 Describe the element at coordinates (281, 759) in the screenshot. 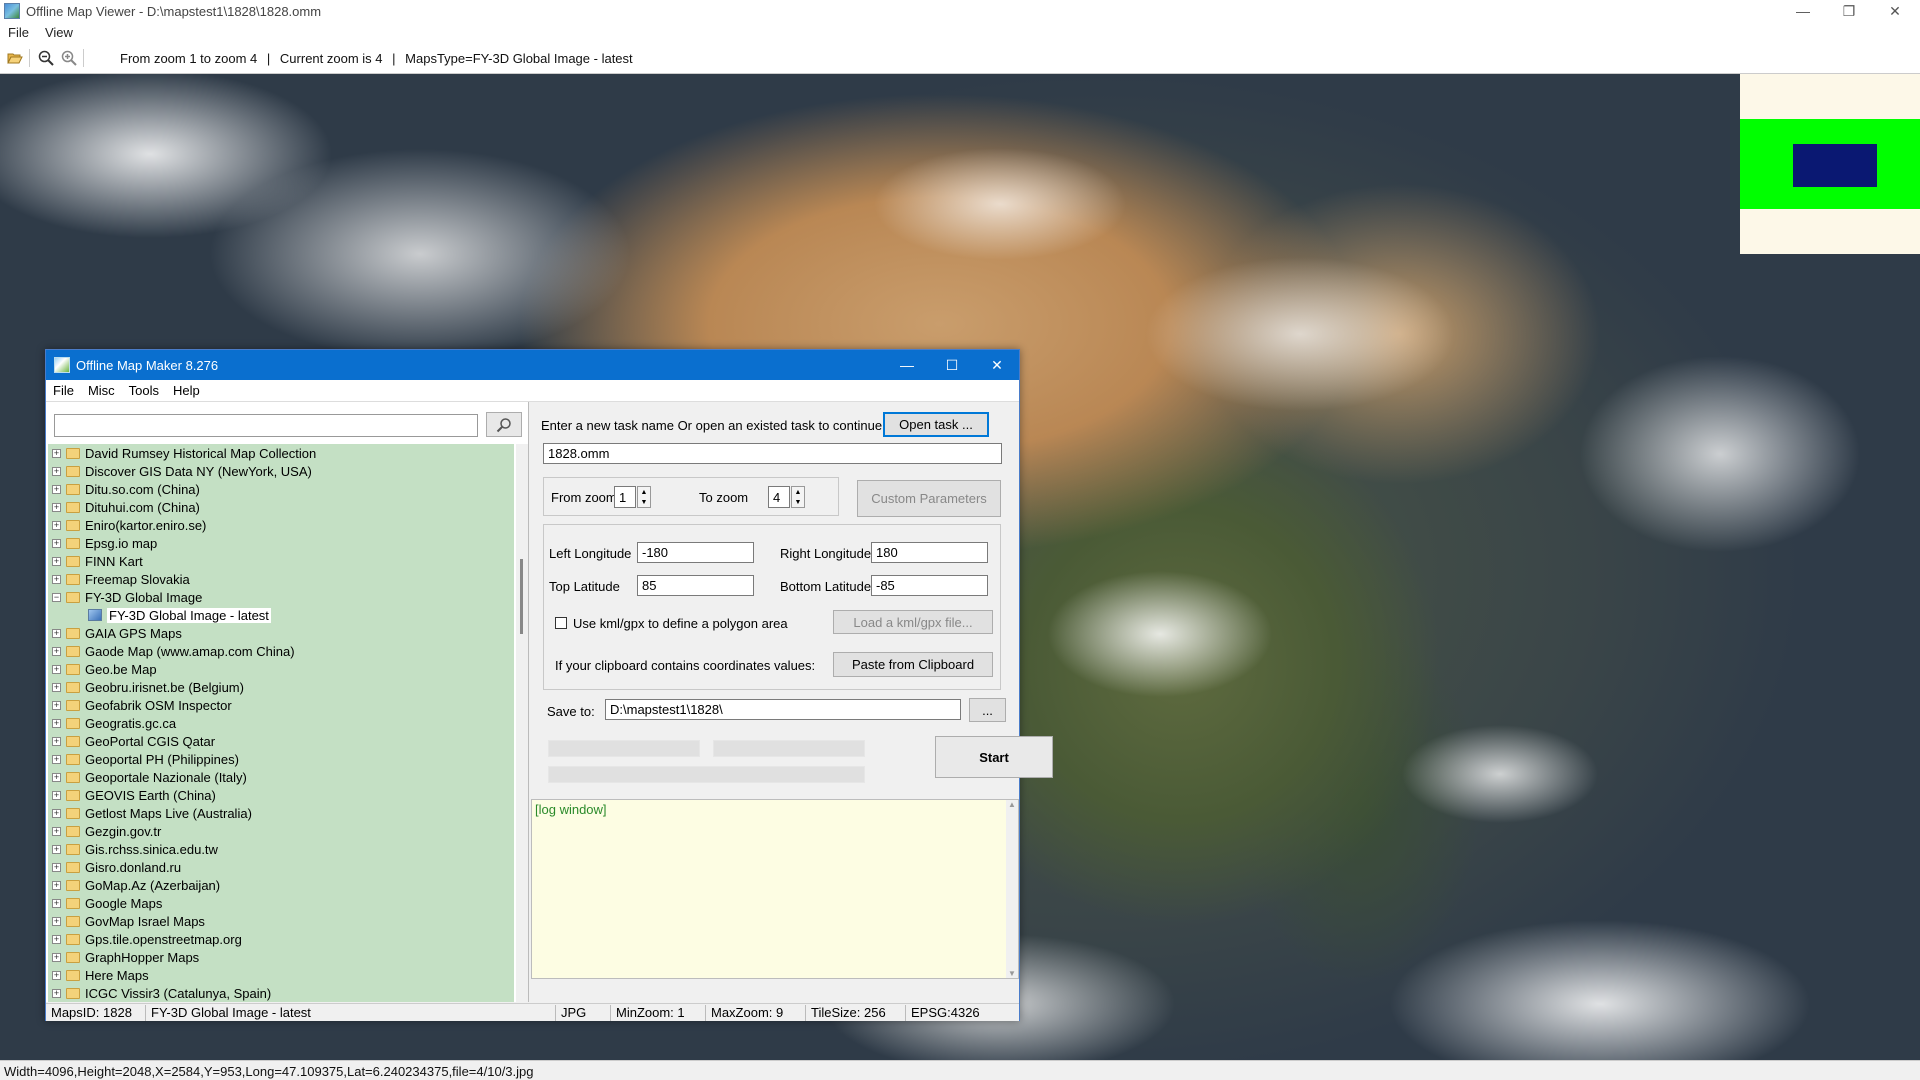

I see `tree-folder-item: + Geoportal PH (Philippines)` at that location.